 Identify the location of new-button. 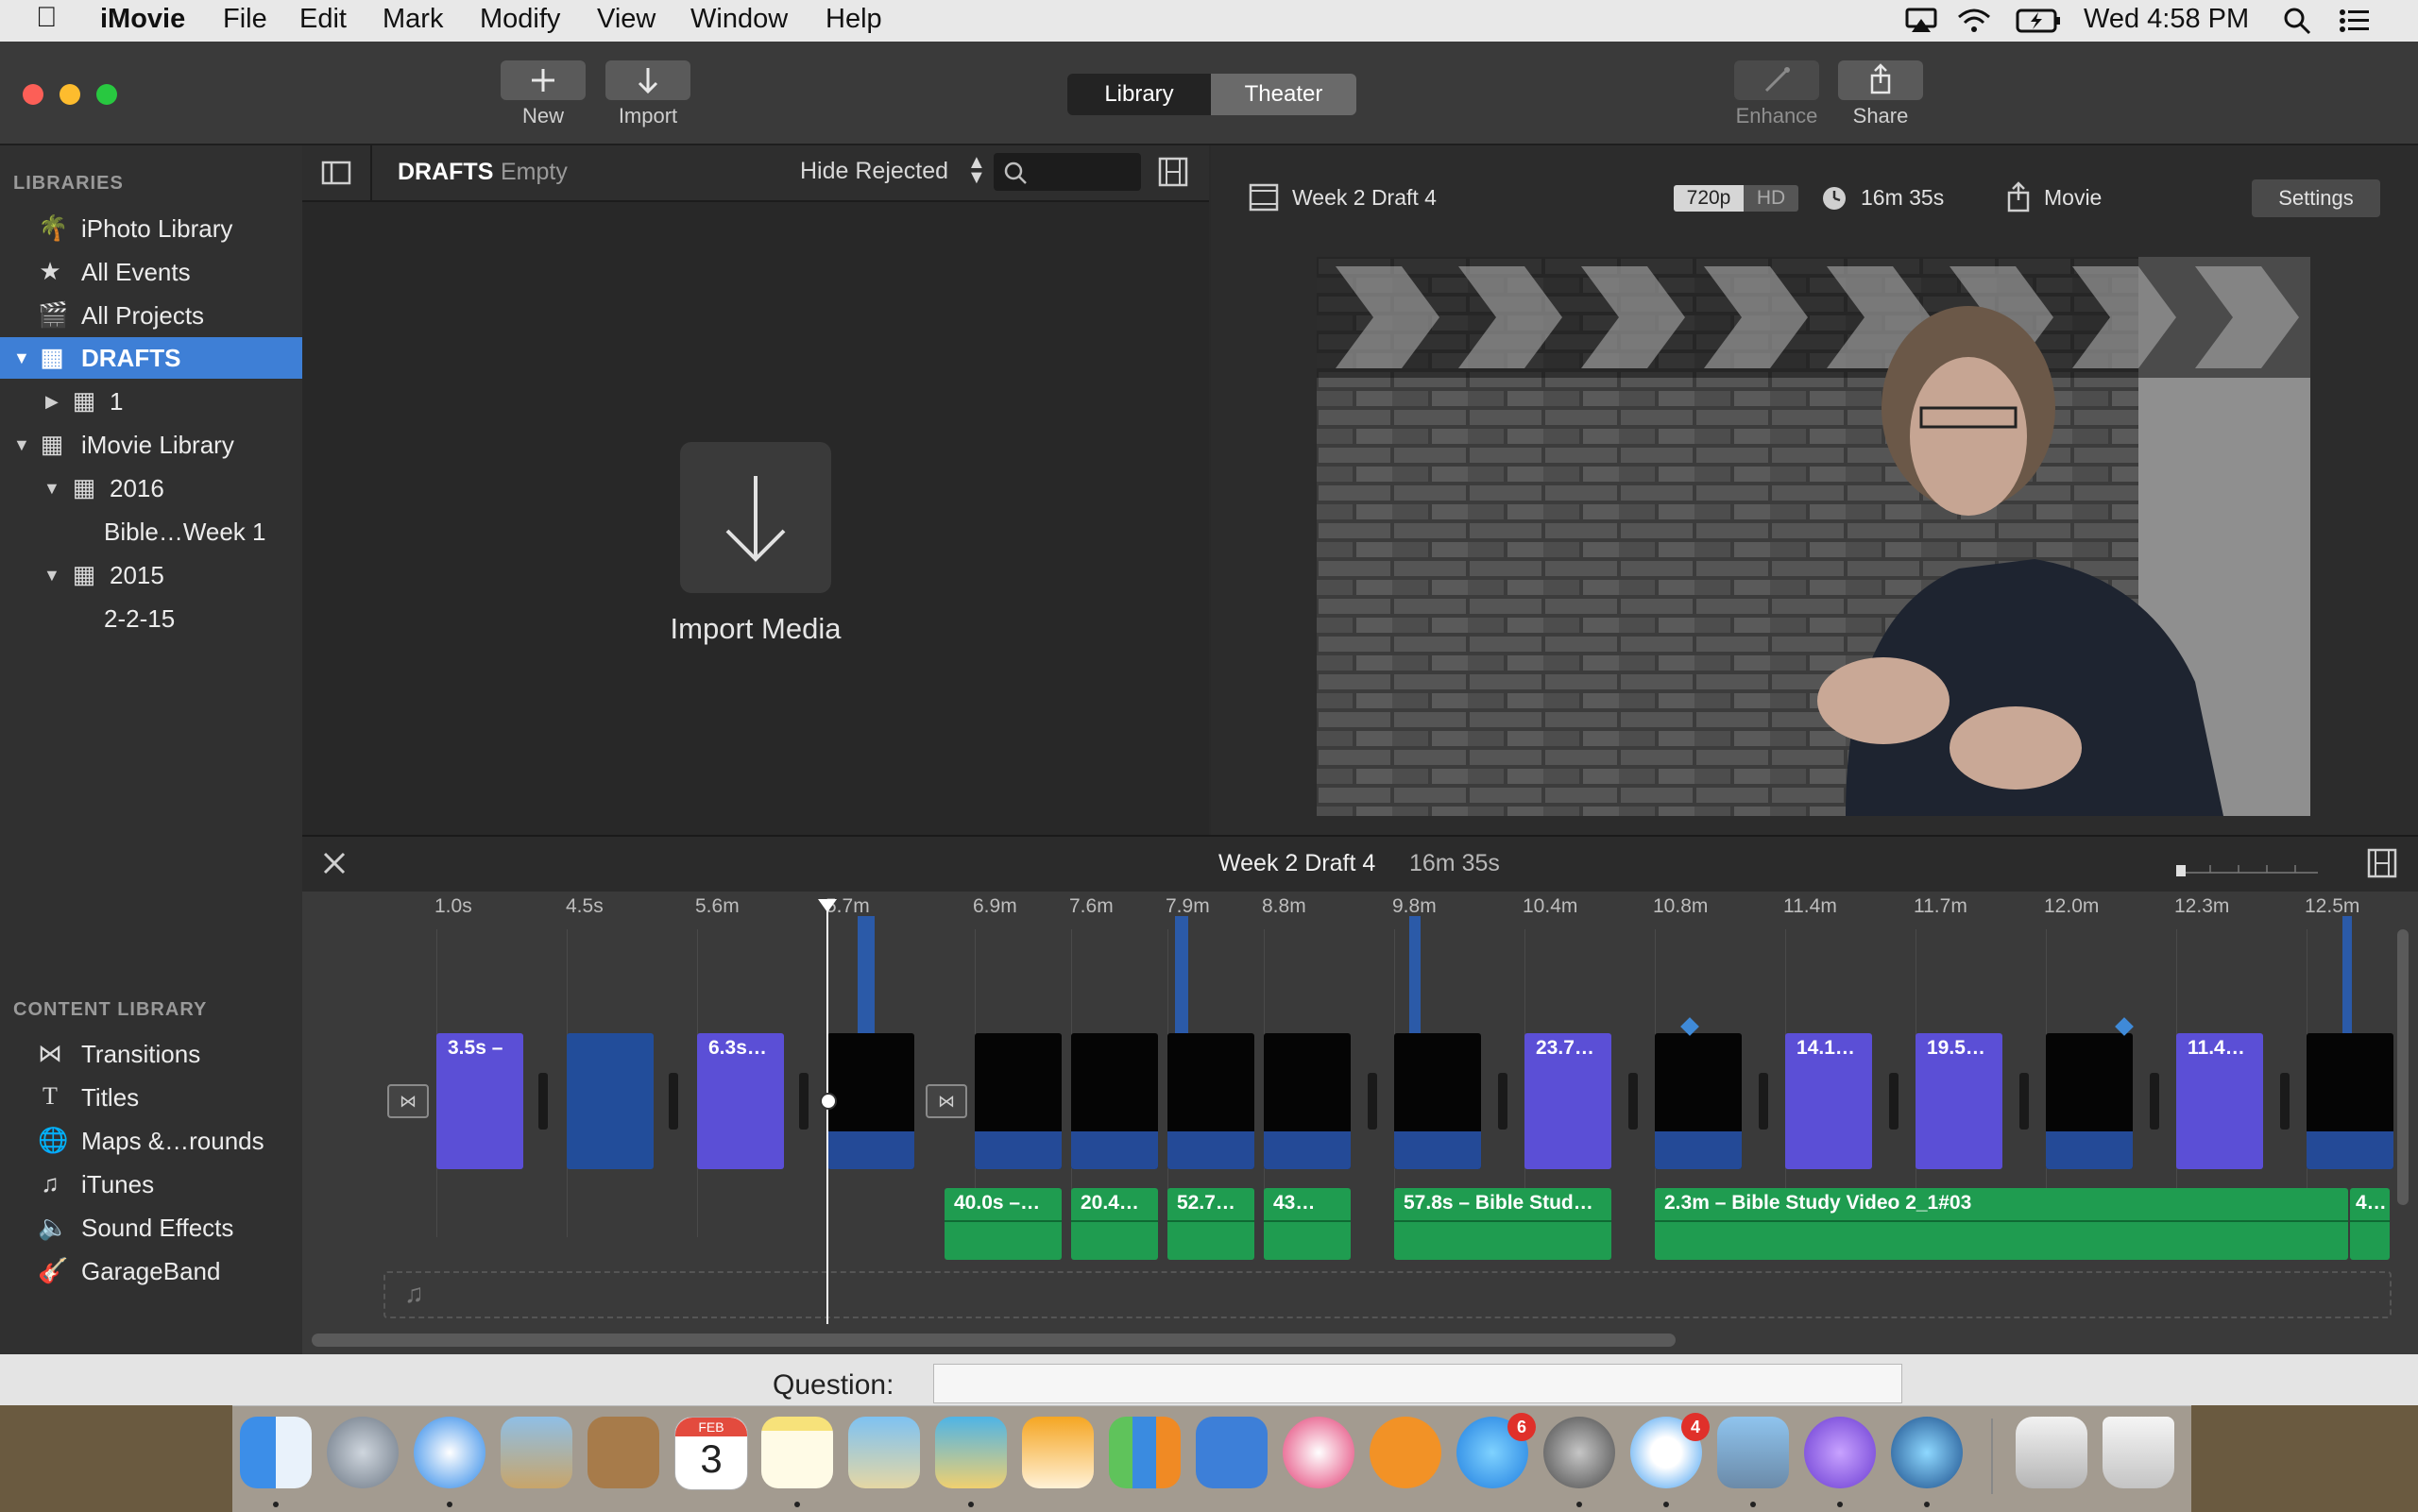
(543, 80).